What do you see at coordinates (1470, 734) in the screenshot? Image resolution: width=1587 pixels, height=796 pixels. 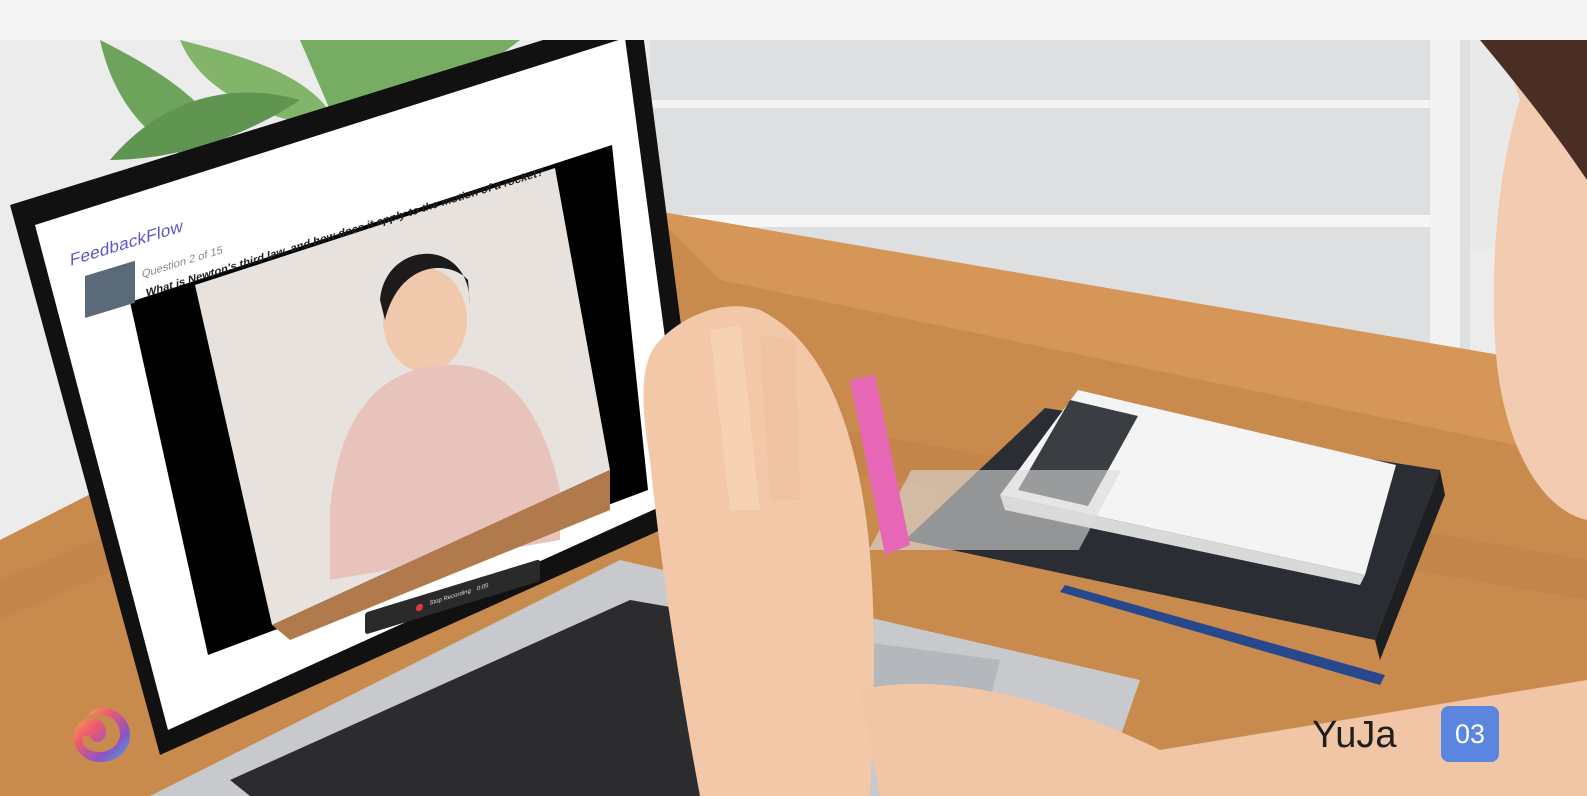 I see `page-number-badge: 03` at bounding box center [1470, 734].